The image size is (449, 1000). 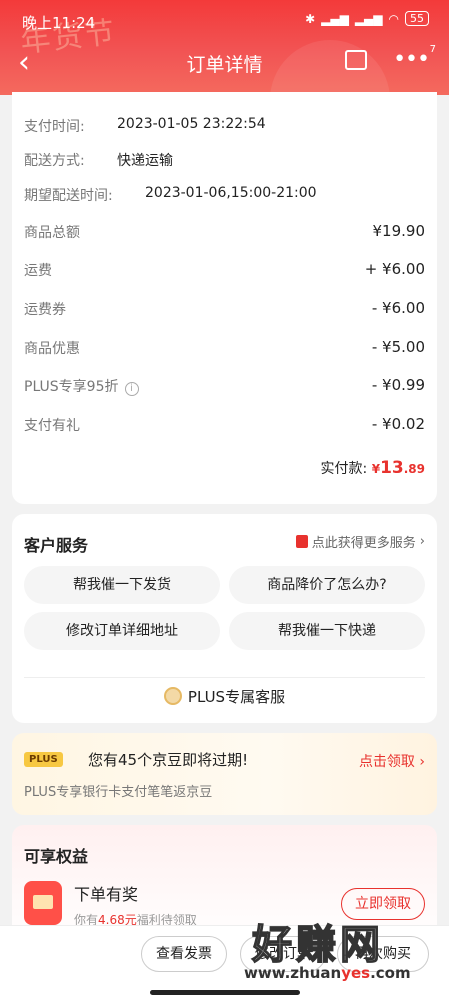 I want to click on delivery-row: 配送方式: 快递运输, so click(x=224, y=160).